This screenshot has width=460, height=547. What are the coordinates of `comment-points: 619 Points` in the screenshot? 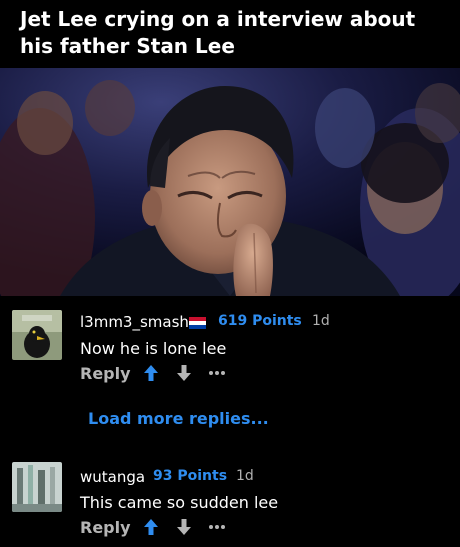 It's located at (260, 321).